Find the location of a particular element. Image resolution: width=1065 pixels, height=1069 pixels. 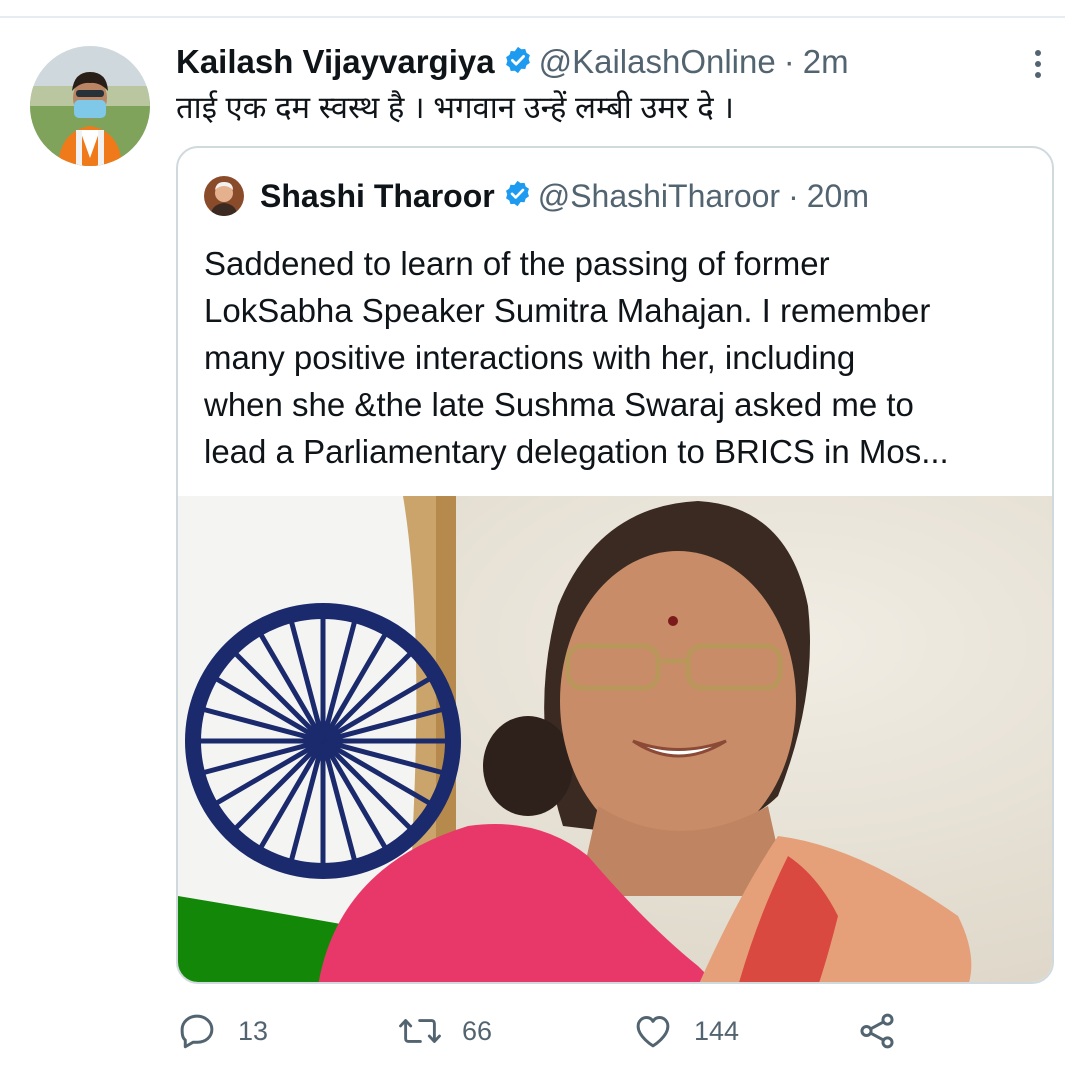

author-avatar is located at coordinates (90, 106).